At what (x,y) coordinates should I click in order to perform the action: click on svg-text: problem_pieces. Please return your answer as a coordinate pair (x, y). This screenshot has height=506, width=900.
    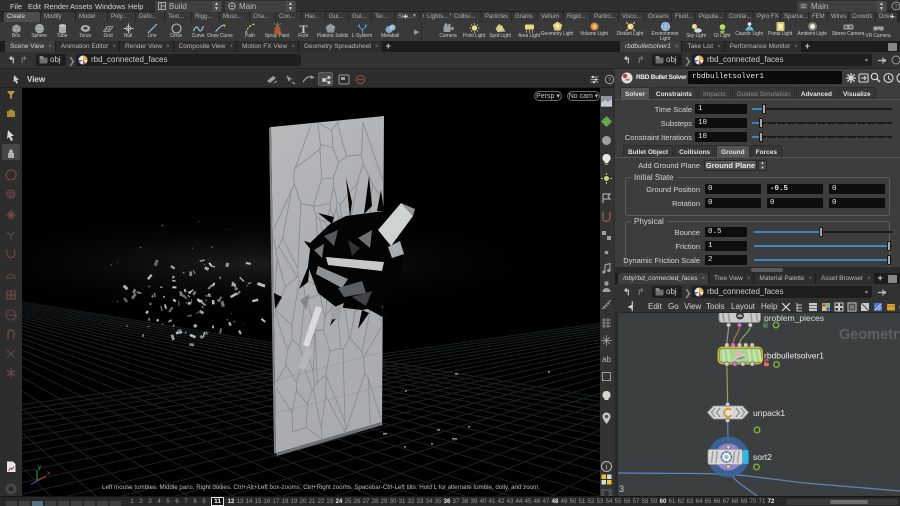
    Looking at the image, I should click on (794, 318).